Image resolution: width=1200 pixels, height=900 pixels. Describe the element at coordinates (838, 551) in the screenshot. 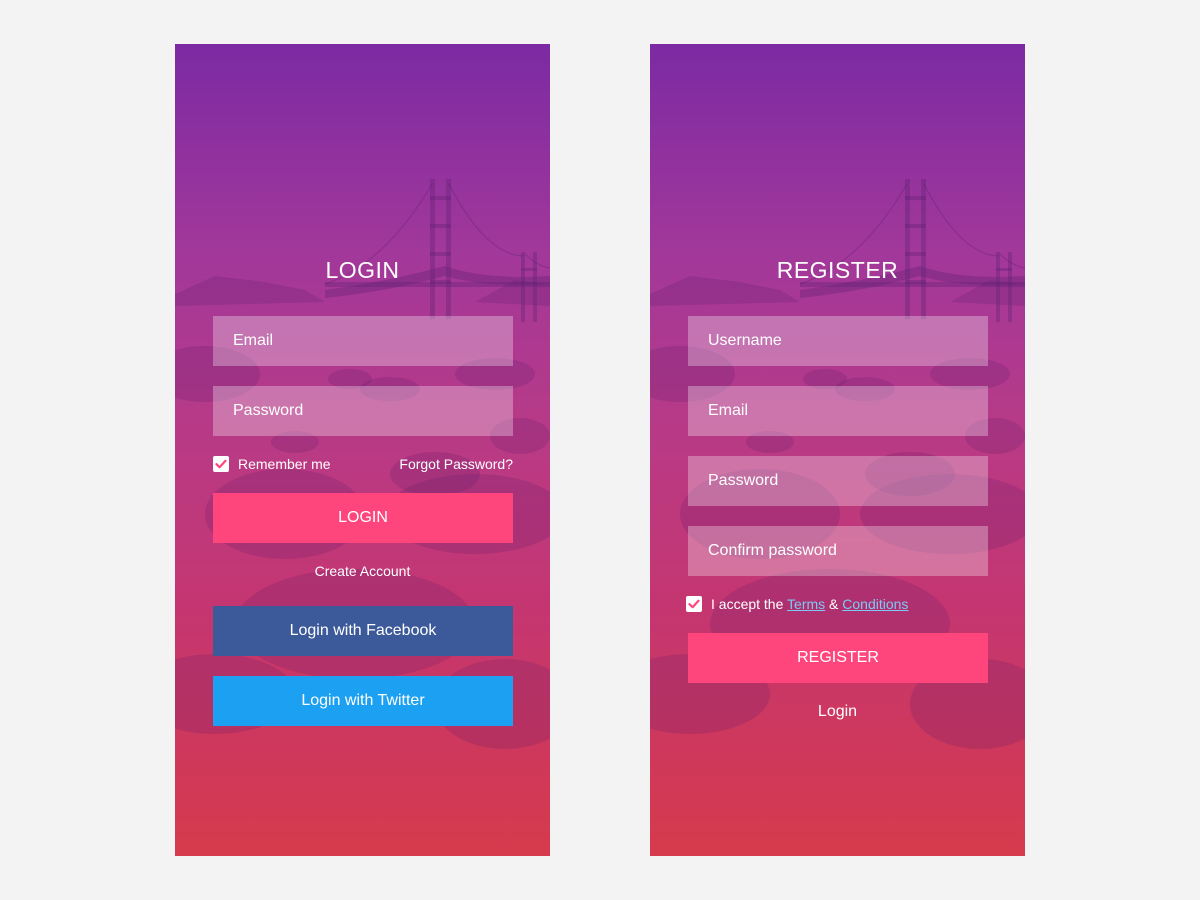

I see `confirm-password-input` at that location.